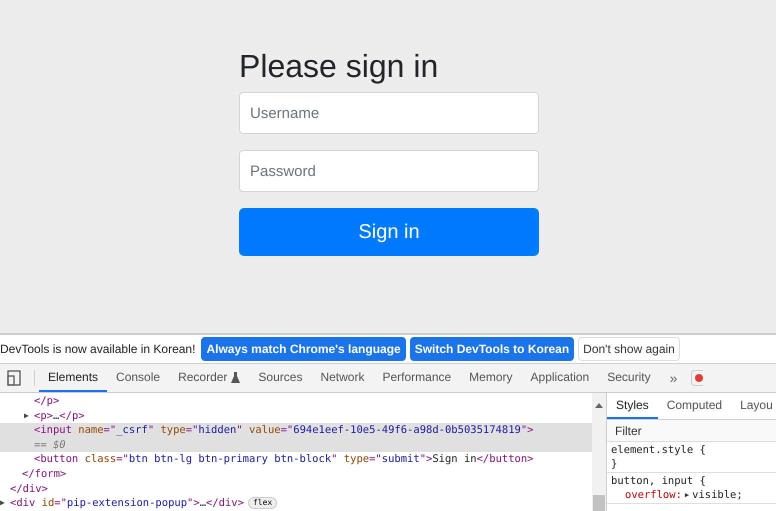 The height and width of the screenshot is (511, 776). I want to click on scrollbar, so click(599, 452).